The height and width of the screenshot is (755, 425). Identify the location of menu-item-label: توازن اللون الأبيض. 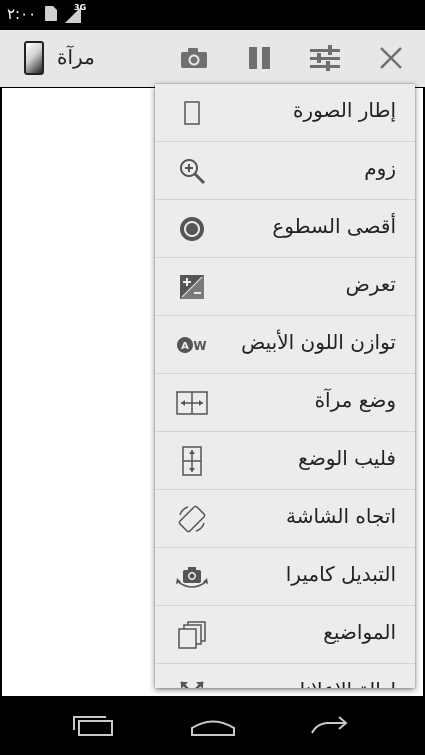
(318, 342).